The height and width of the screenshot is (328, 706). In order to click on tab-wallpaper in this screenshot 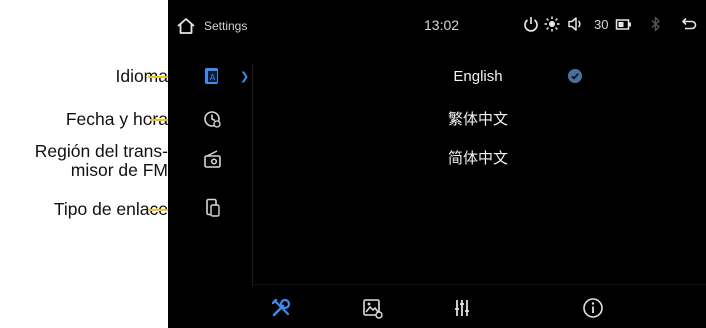, I will do `click(372, 308)`.